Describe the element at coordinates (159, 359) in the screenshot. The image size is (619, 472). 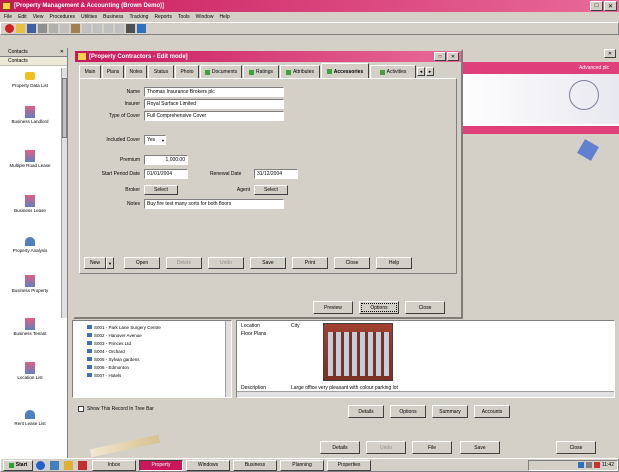
I see `tree-item: S005 - Sylvan gardens` at that location.